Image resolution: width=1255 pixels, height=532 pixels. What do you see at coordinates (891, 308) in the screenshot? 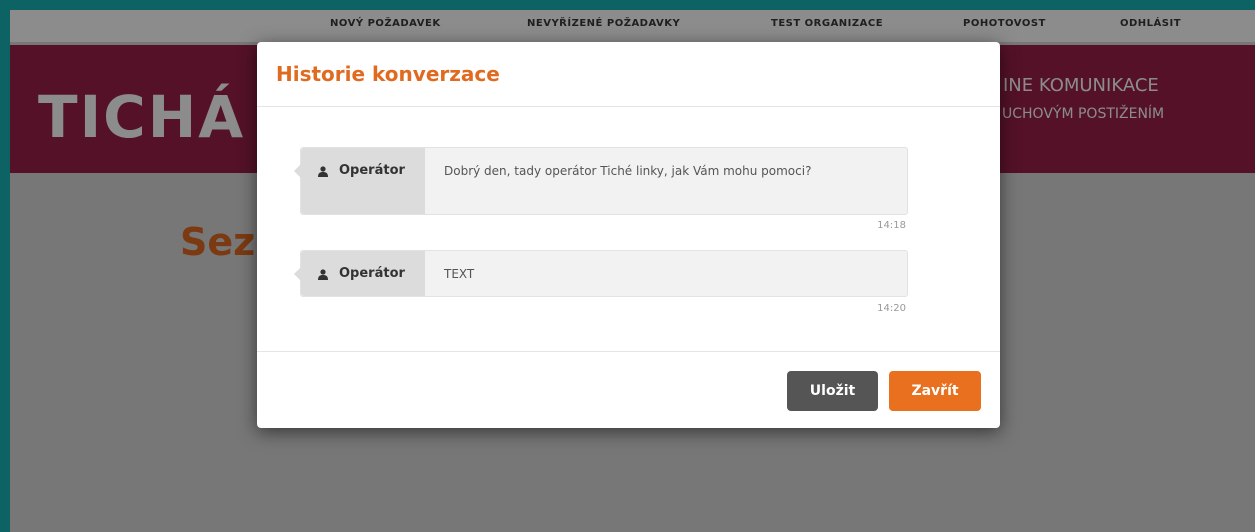
I see `message-timestamp: 14:20` at bounding box center [891, 308].